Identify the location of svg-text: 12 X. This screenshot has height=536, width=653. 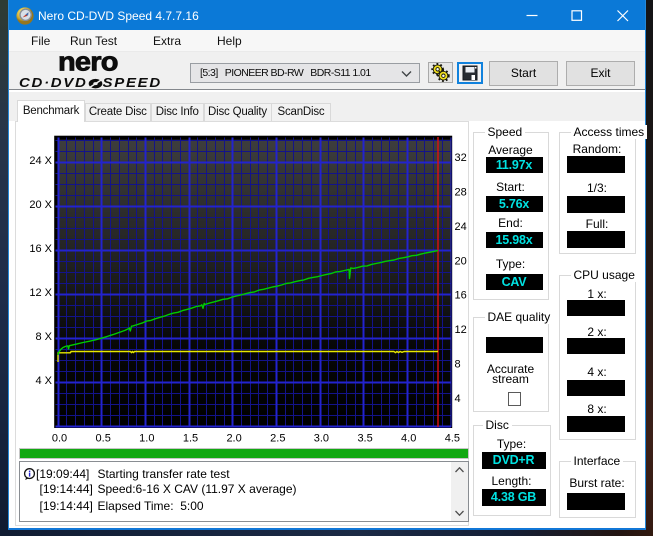
(40, 293).